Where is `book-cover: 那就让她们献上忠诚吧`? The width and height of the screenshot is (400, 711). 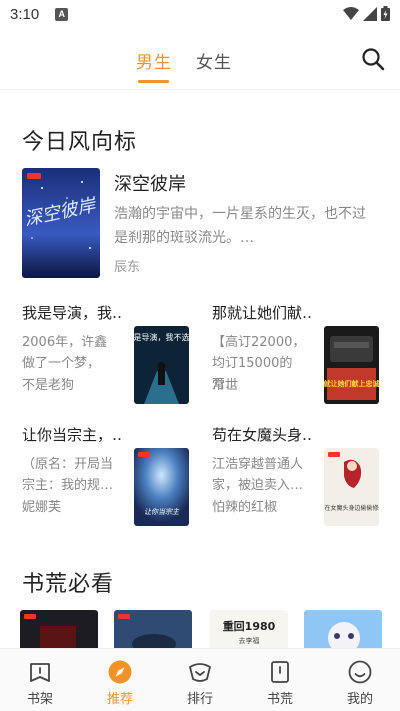
book-cover: 那就让她们献上忠诚吧 is located at coordinates (351, 365).